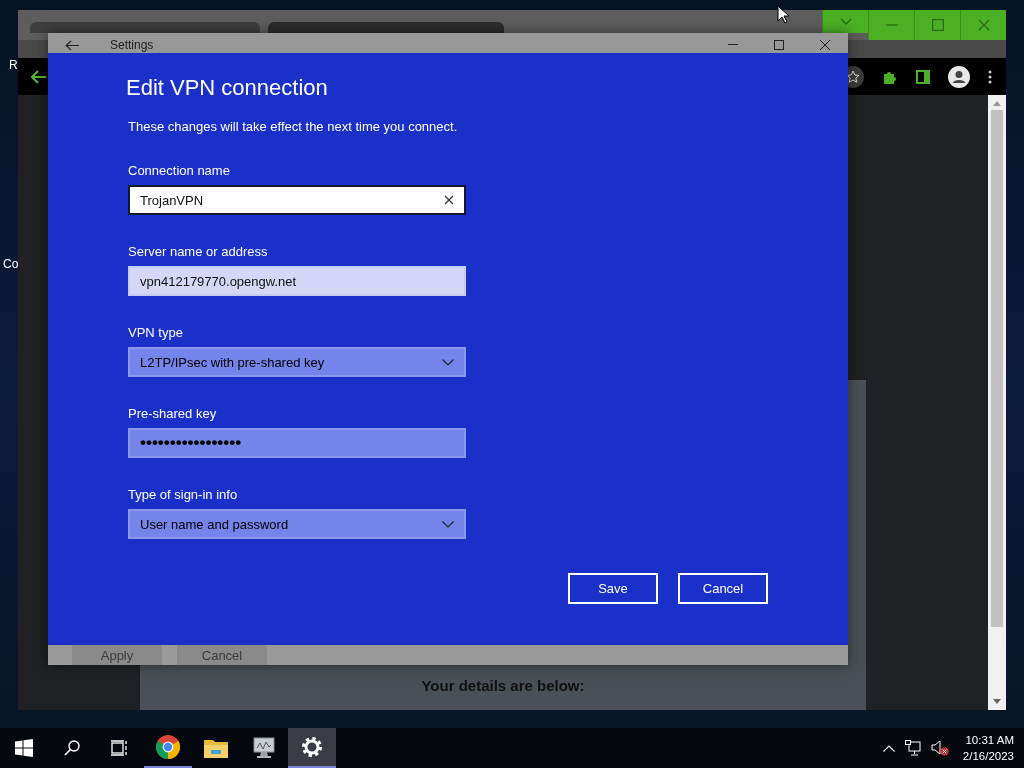 The image size is (1024, 768). Describe the element at coordinates (297, 524) in the screenshot. I see `dropdown-field: User name and password` at that location.